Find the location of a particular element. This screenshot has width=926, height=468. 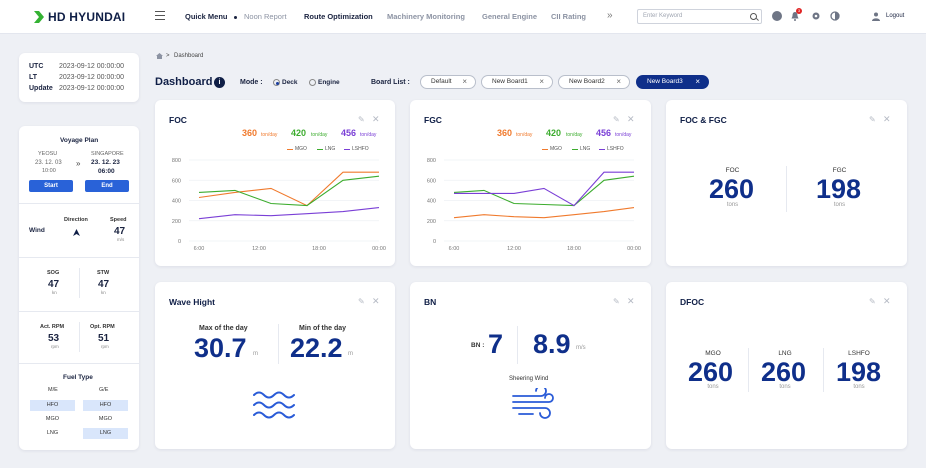

nav-route-optimization: Route Optimization is located at coordinates (338, 16).